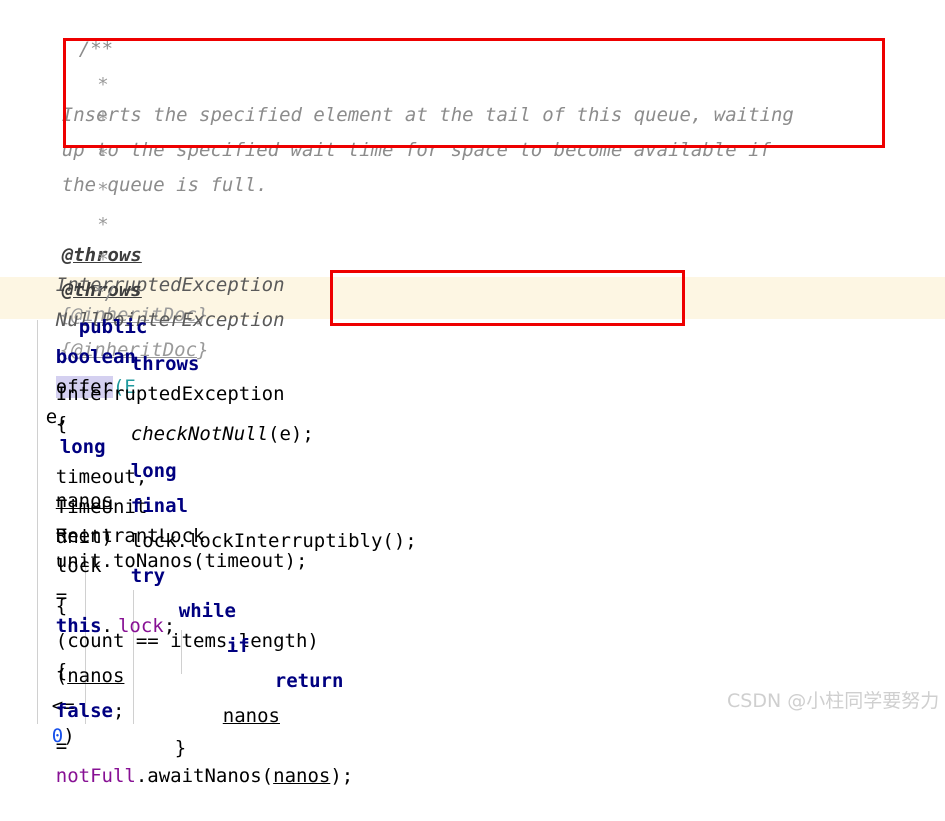 This screenshot has width=945, height=821. I want to click on variable-nanos: nanos, so click(301, 776).